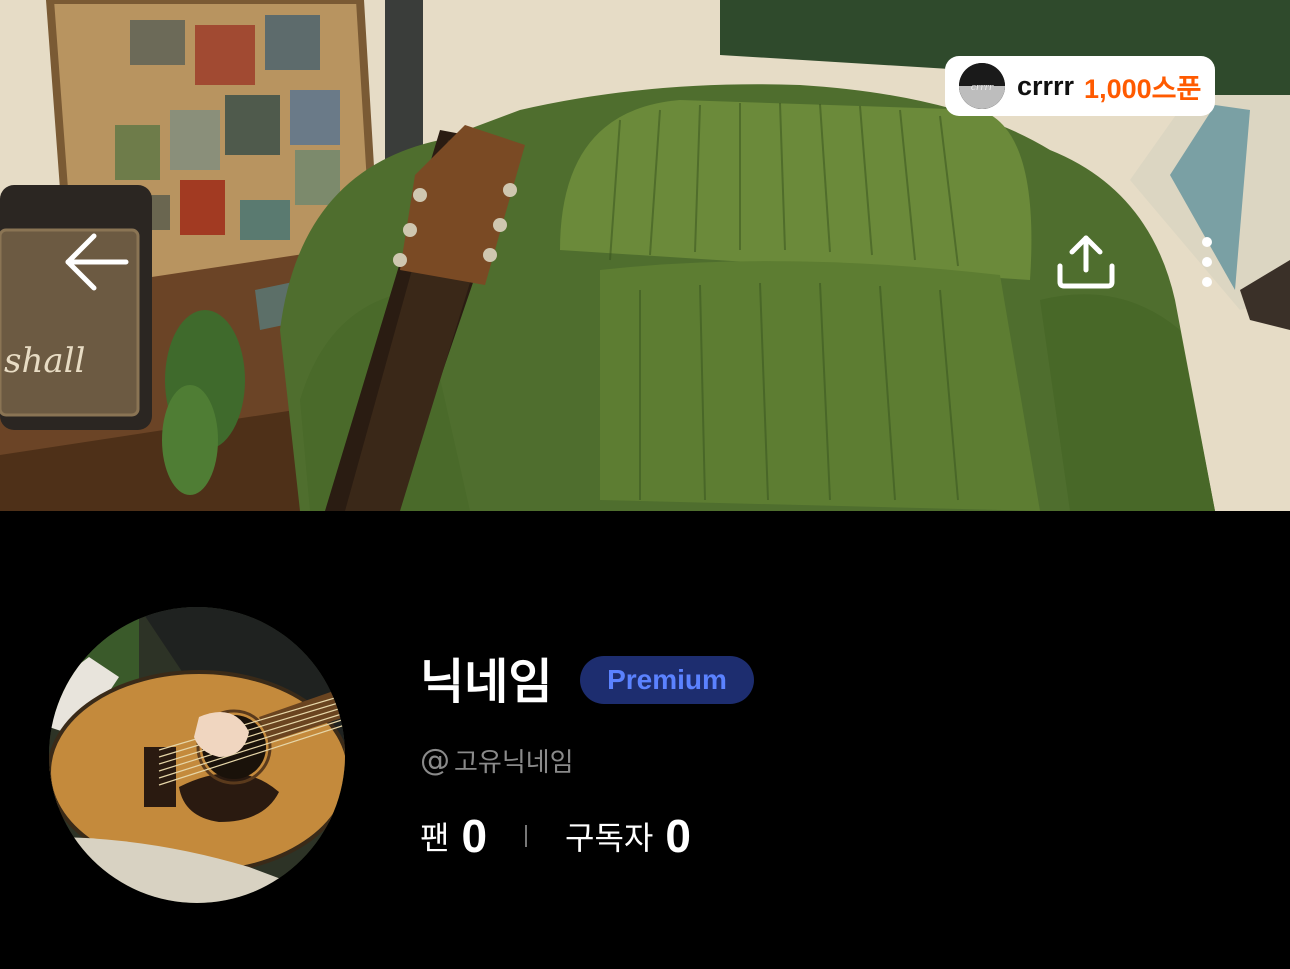  I want to click on avatar-guitar-illustration, so click(197, 755).